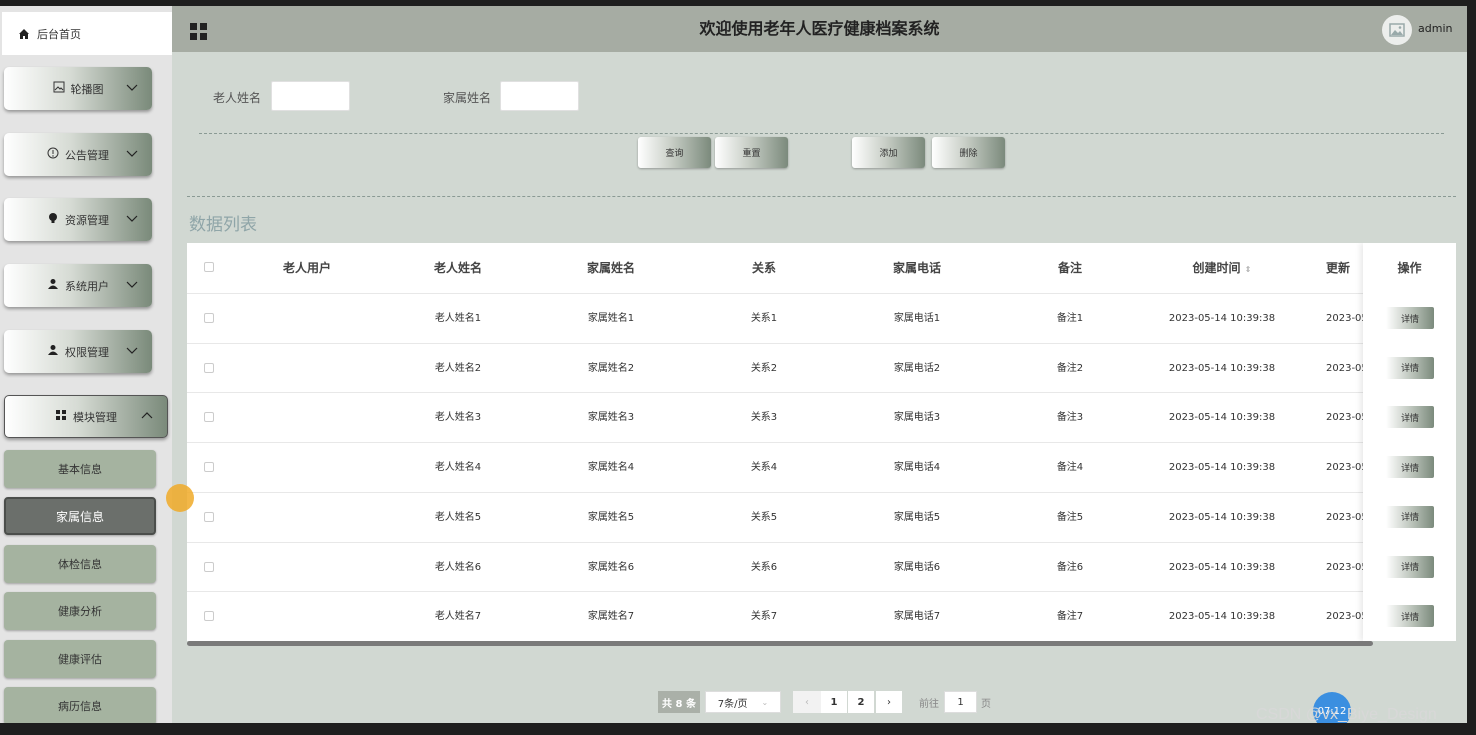 The height and width of the screenshot is (735, 1476). Describe the element at coordinates (223, 225) in the screenshot. I see `list-title: 数据列表` at that location.